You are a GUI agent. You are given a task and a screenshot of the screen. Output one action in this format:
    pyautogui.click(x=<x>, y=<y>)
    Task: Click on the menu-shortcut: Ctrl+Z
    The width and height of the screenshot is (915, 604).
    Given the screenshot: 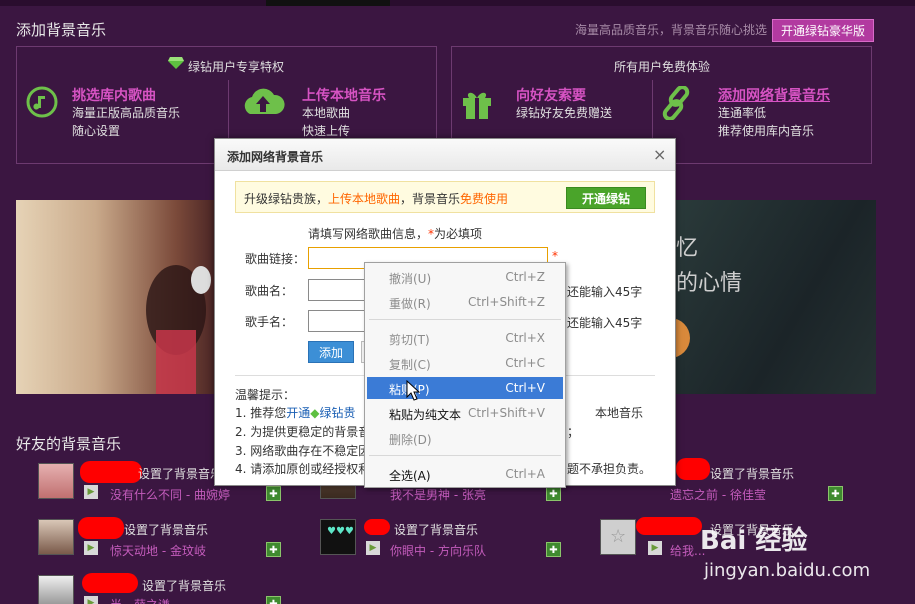 What is the action you would take?
    pyautogui.click(x=525, y=277)
    